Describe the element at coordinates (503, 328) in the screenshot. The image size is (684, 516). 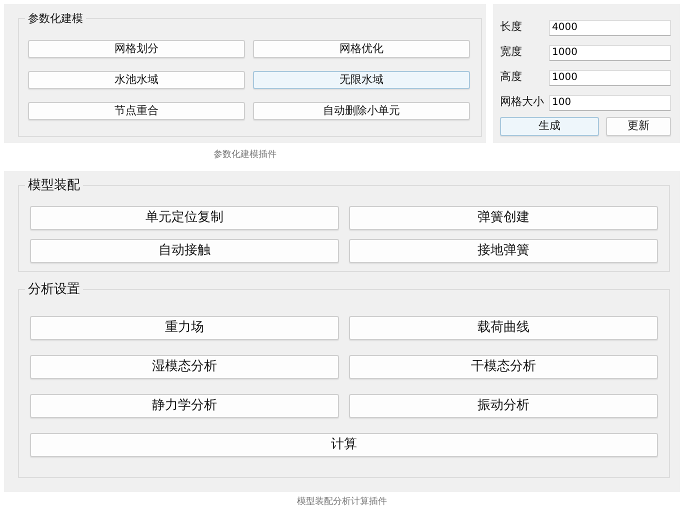
I see `tool-button: 载荷曲线` at that location.